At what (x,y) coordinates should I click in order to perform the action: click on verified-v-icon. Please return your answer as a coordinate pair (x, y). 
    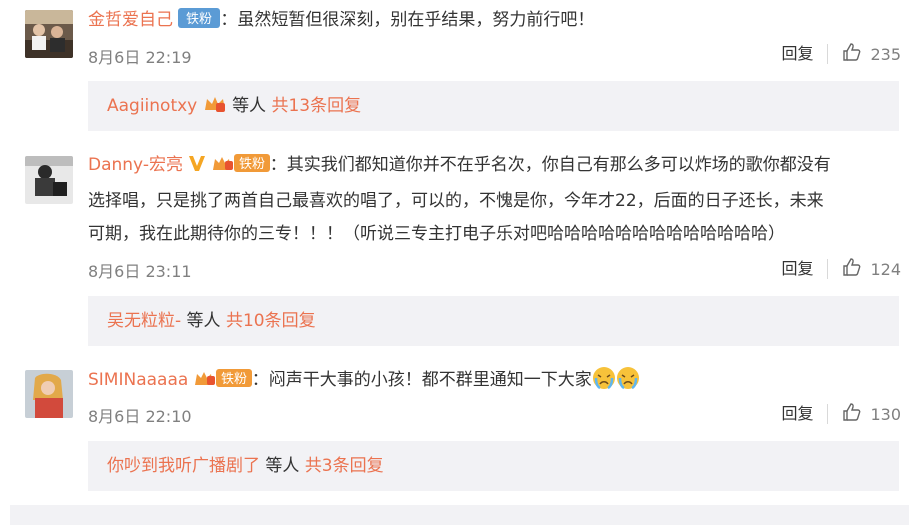
    Looking at the image, I should click on (197, 168).